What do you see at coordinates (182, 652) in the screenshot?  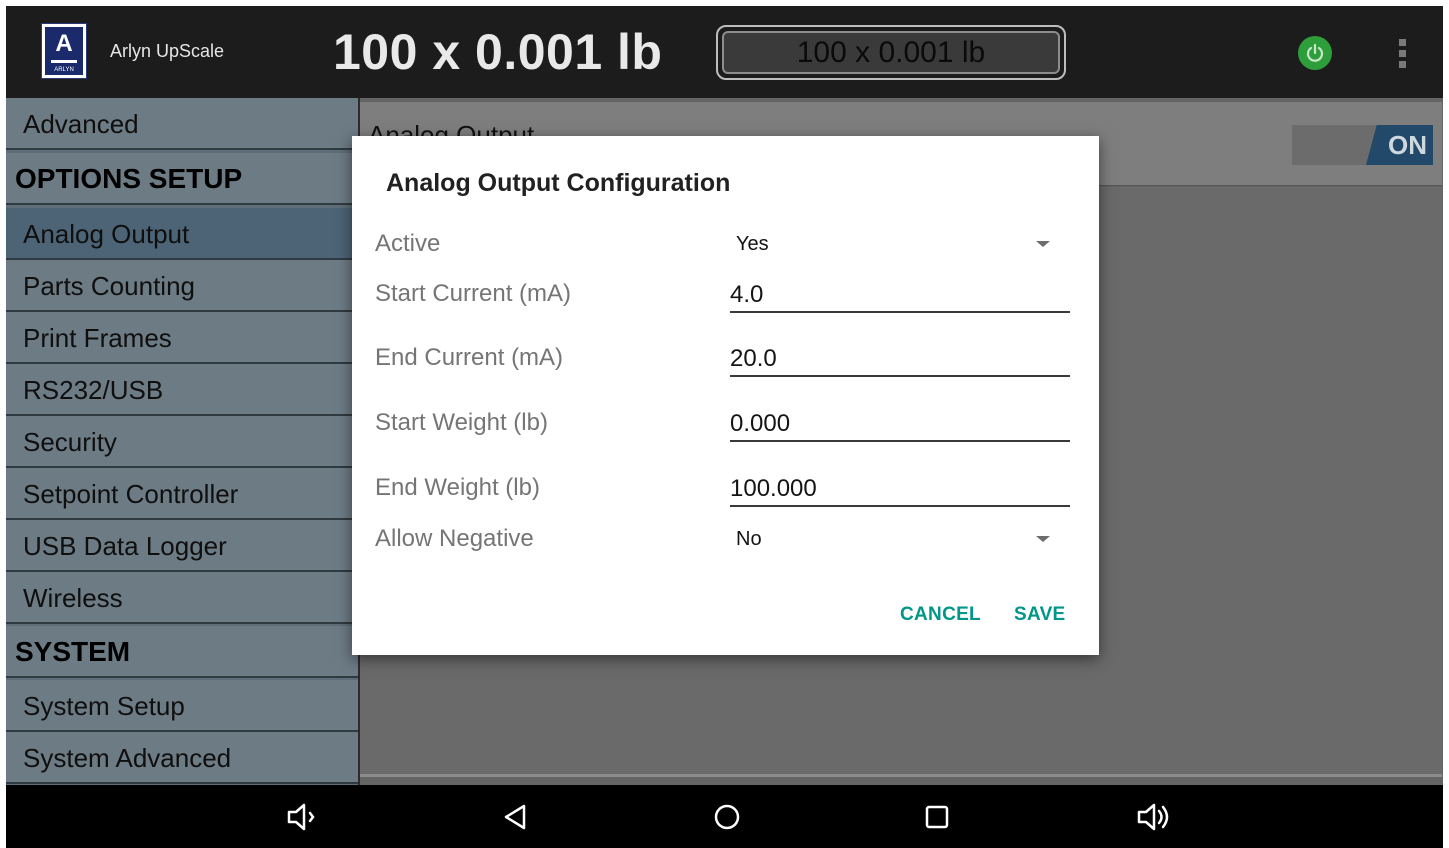 I see `sidebar-heading-system: SYSTEM` at bounding box center [182, 652].